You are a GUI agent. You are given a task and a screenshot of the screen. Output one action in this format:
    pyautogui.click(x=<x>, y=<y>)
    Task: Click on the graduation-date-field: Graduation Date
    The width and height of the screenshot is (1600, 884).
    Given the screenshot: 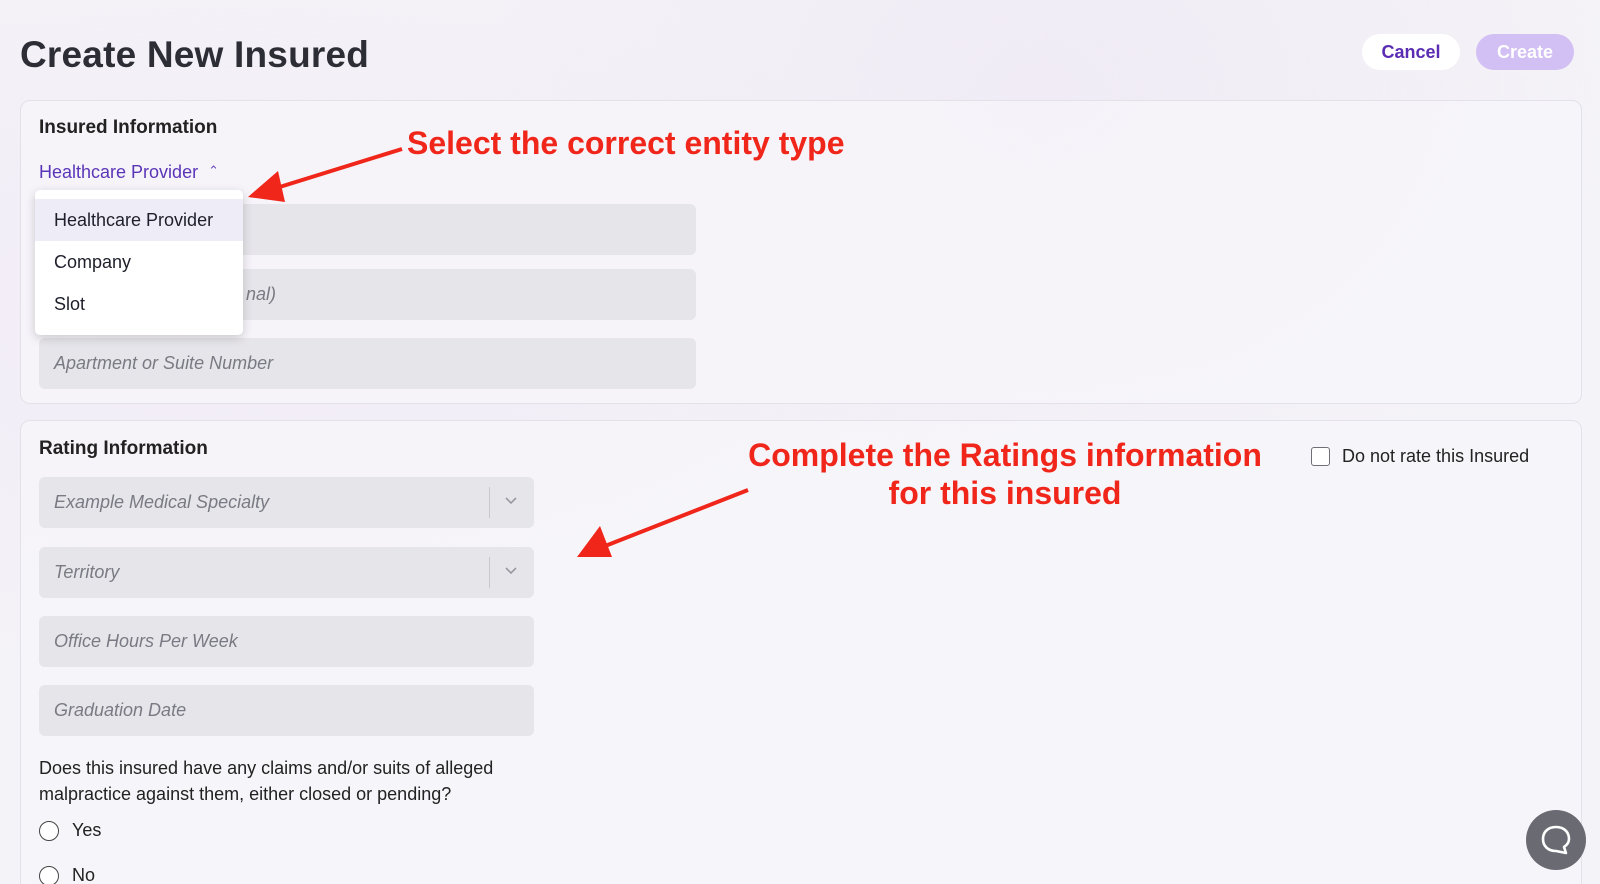 What is the action you would take?
    pyautogui.click(x=286, y=710)
    